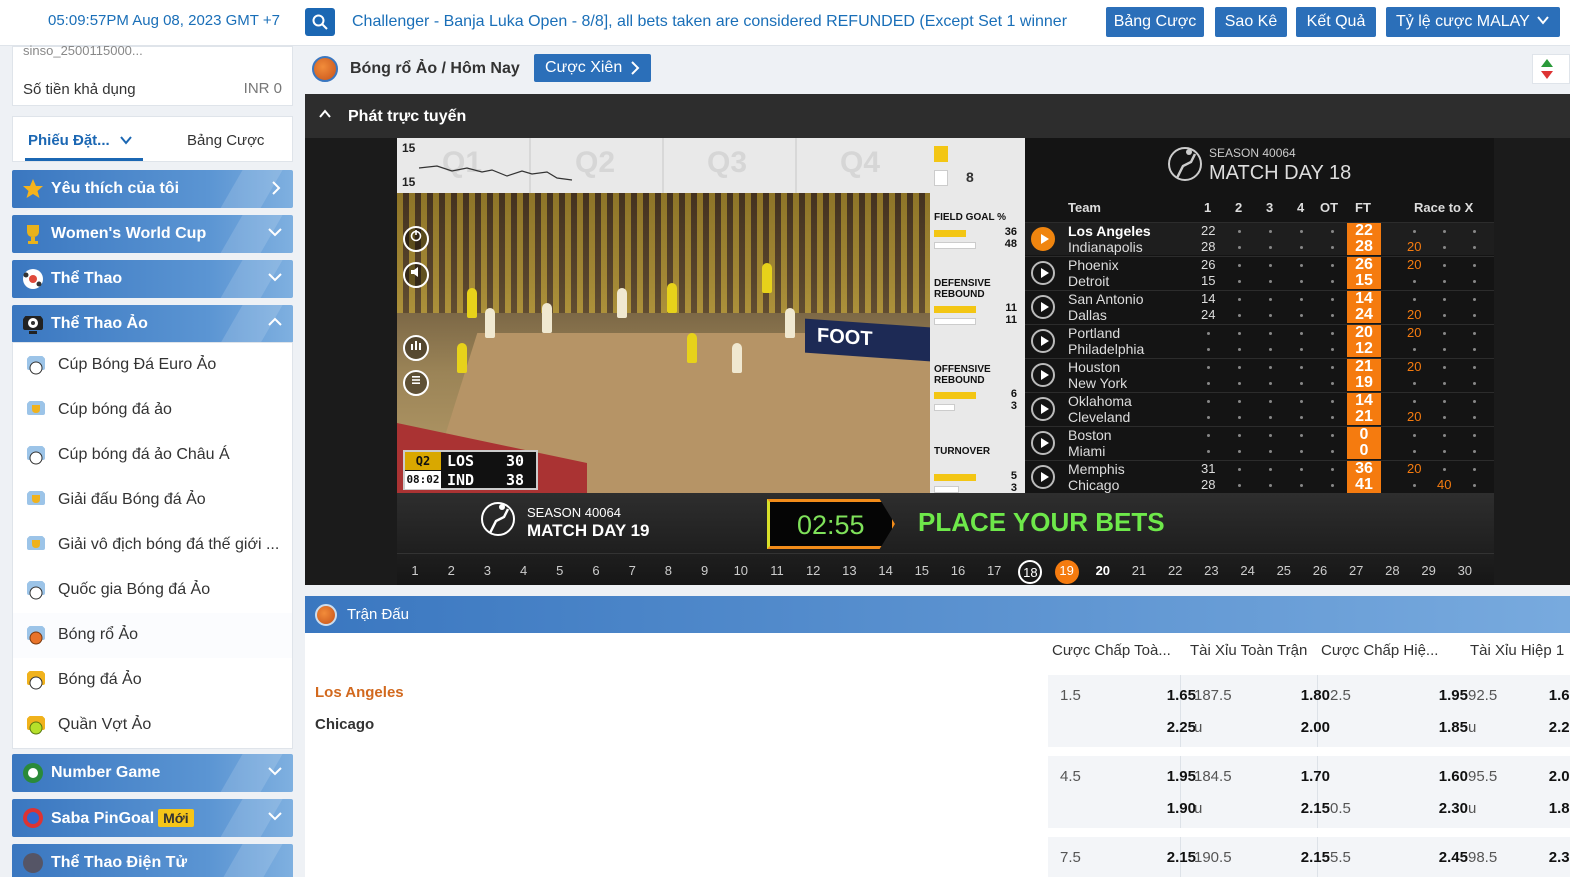 Image resolution: width=1570 pixels, height=877 pixels. I want to click on result-row: Houston New York 21 19 20, so click(1259, 374).